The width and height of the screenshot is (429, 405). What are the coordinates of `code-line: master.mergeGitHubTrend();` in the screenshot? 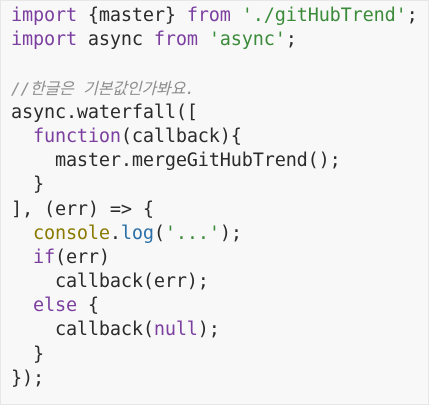 It's located at (214, 161).